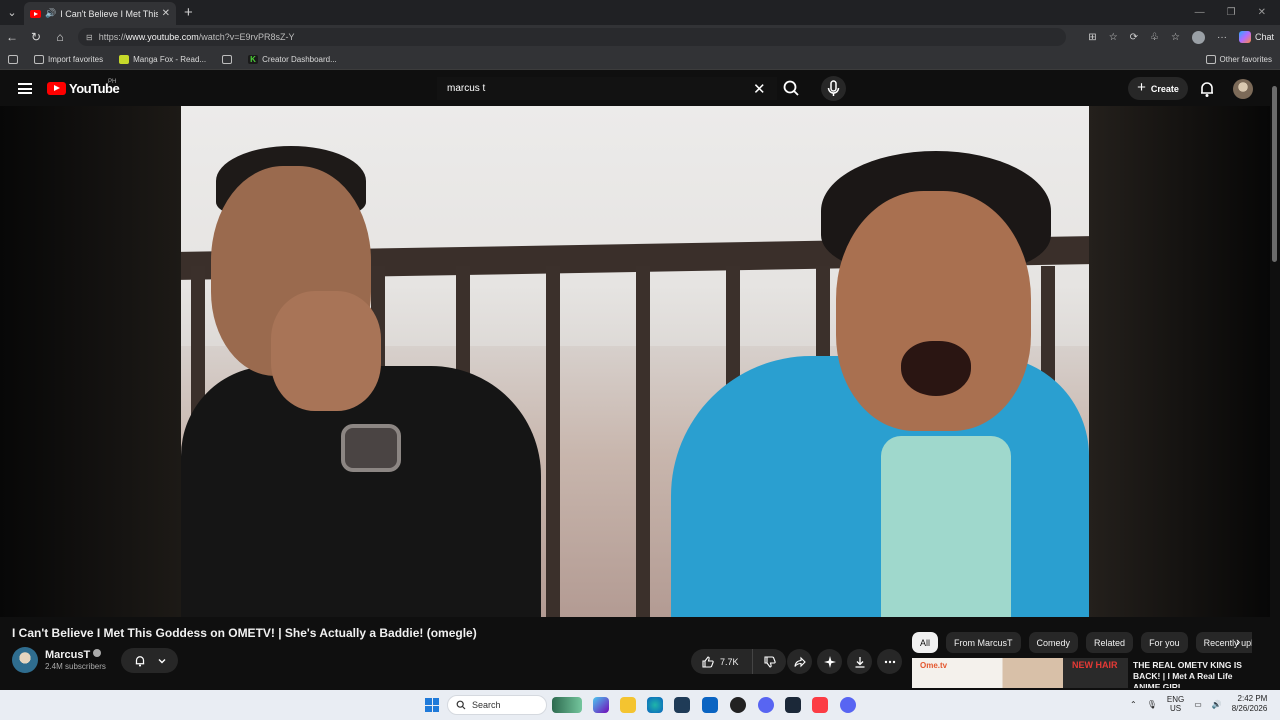 This screenshot has width=1280, height=720. What do you see at coordinates (722, 661) in the screenshot?
I see `like-button: 7.7K` at bounding box center [722, 661].